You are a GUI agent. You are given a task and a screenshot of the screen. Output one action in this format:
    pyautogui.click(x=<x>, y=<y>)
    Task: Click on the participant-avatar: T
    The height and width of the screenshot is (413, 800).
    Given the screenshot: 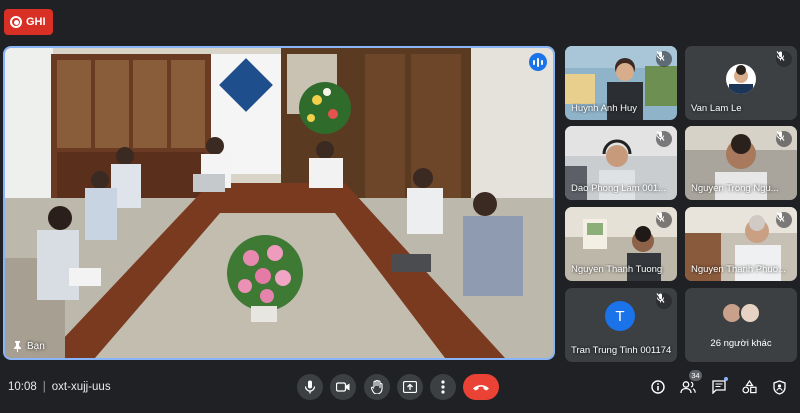 What is the action you would take?
    pyautogui.click(x=620, y=316)
    